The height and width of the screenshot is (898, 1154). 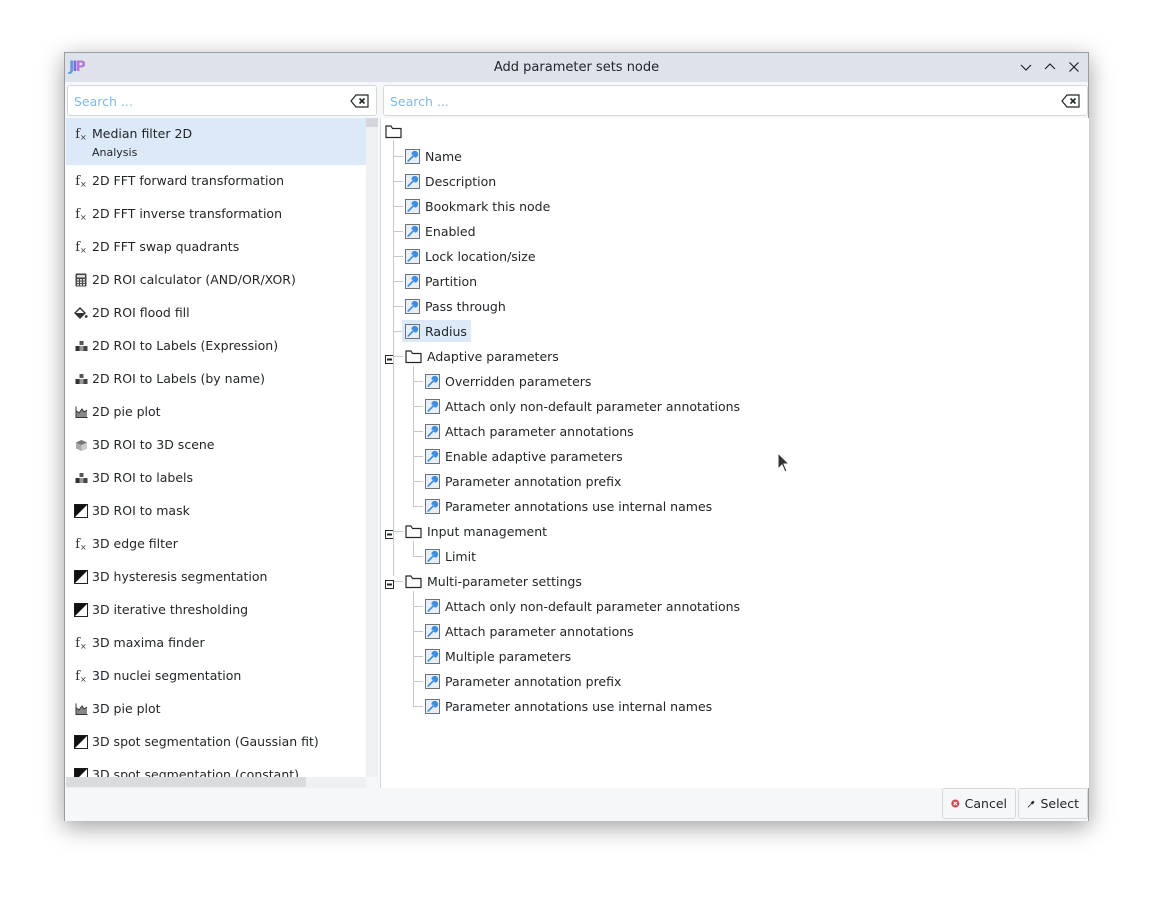 I want to click on folder-icon, so click(x=393, y=131).